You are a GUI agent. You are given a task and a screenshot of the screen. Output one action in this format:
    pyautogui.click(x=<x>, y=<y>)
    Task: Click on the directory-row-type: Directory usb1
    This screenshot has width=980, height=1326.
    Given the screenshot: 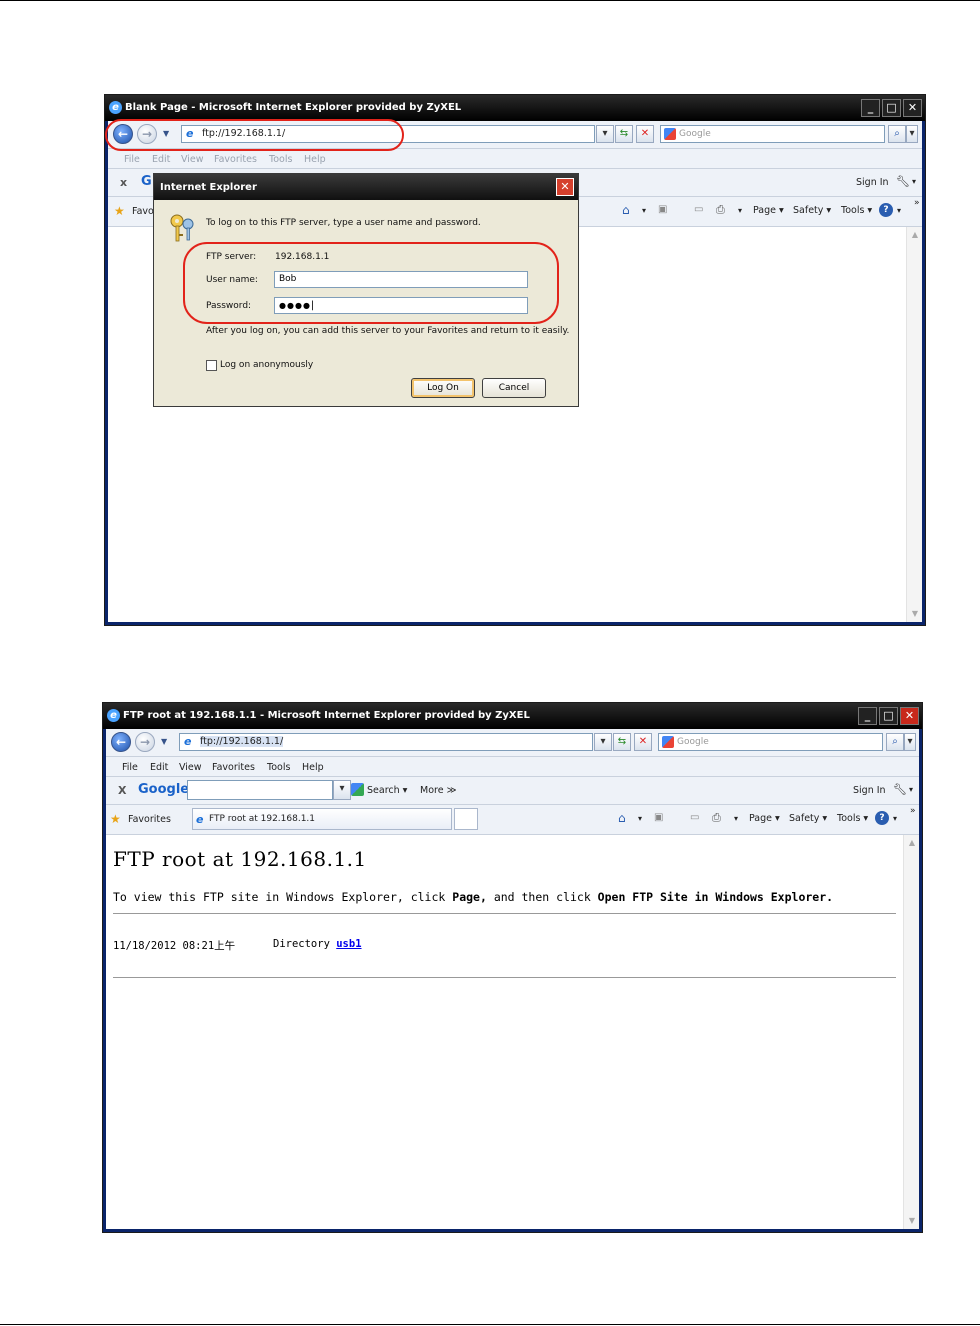 What is the action you would take?
    pyautogui.click(x=317, y=944)
    